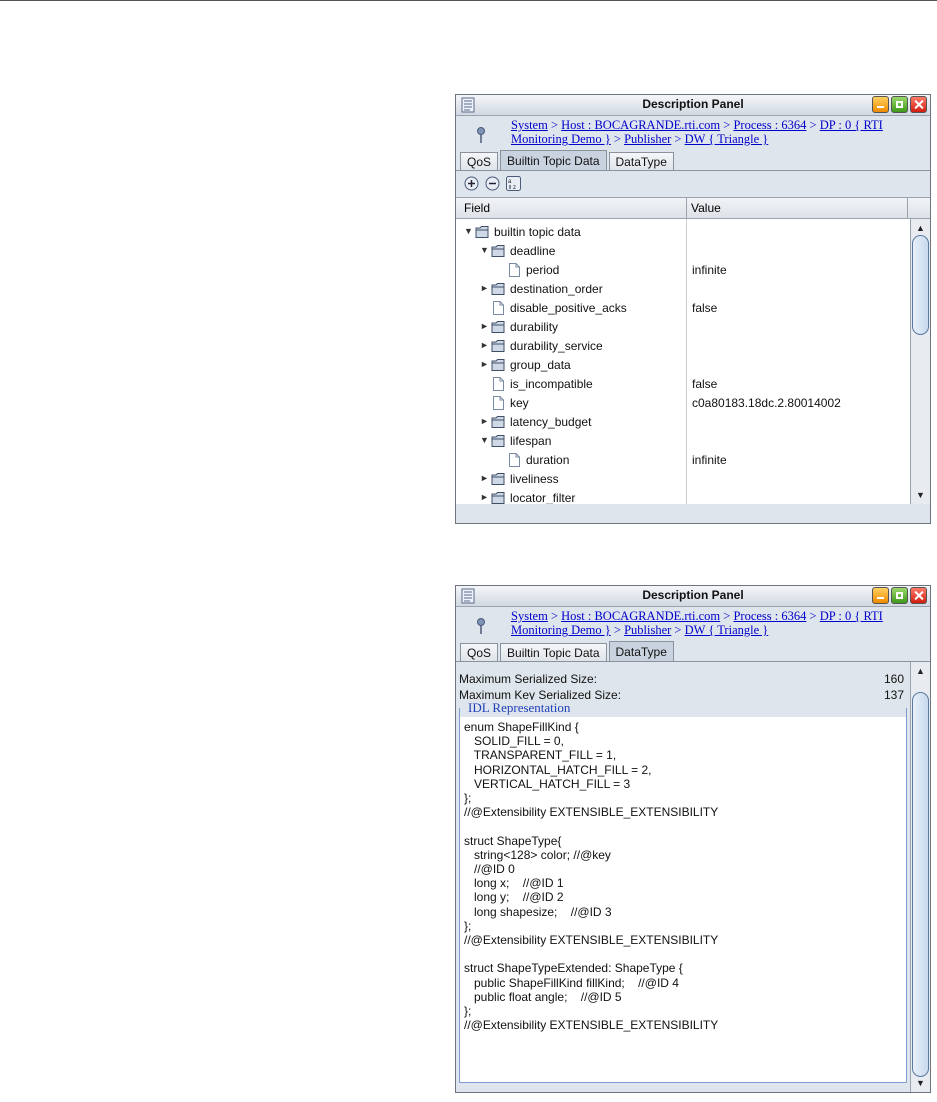 The height and width of the screenshot is (1102, 937). What do you see at coordinates (681, 422) in the screenshot?
I see `tree-row: ► latency_budget` at bounding box center [681, 422].